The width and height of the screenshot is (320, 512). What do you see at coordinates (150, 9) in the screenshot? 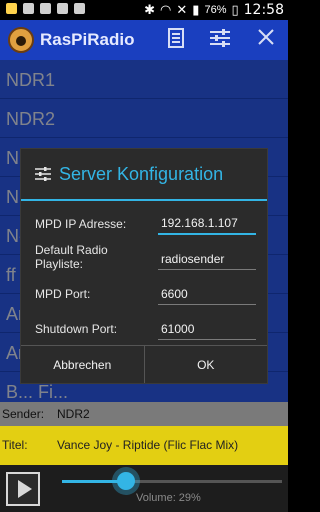
I see `bluetooth-icon: ✱` at bounding box center [150, 9].